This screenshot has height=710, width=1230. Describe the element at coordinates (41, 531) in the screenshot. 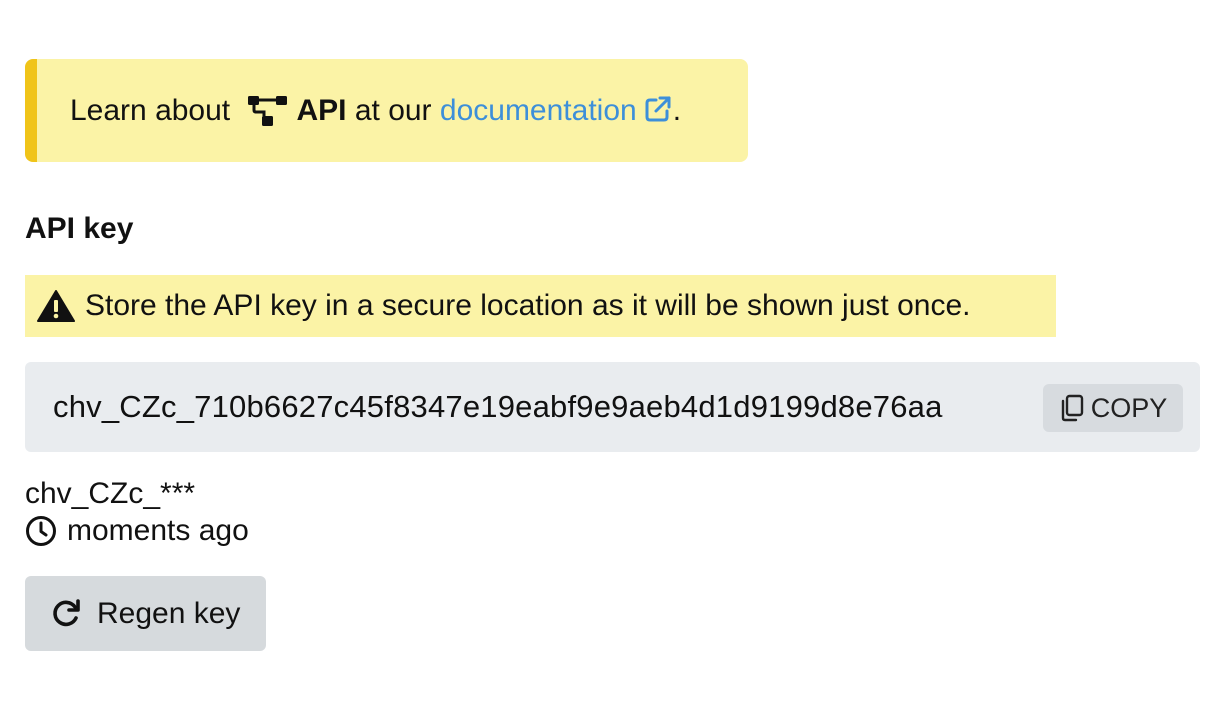

I see `clock-icon` at that location.